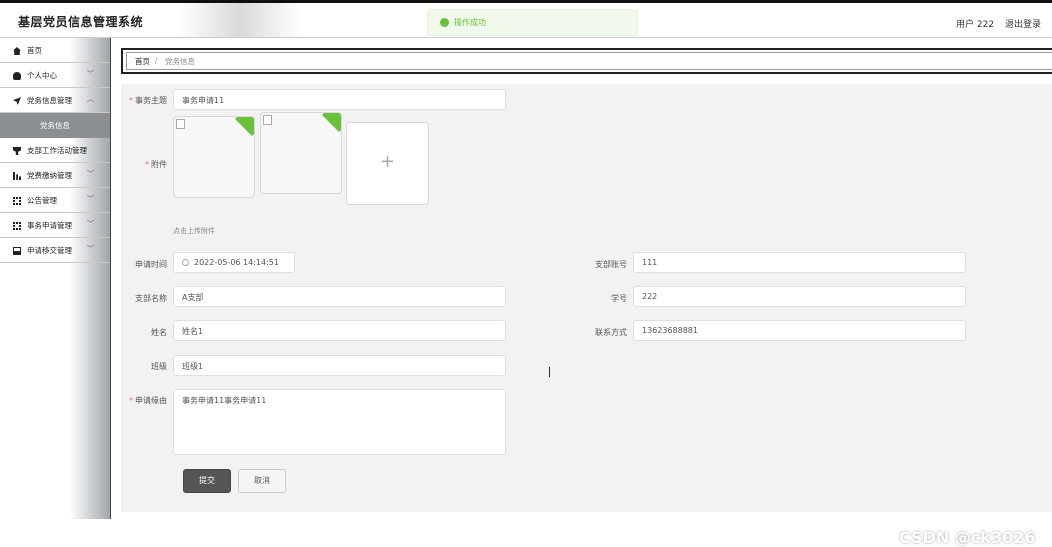 The width and height of the screenshot is (1052, 547). I want to click on contact-input: 13623688881, so click(799, 330).